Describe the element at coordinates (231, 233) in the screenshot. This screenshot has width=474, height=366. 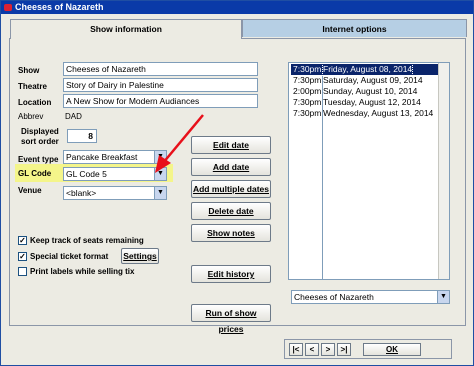
I see `show-notes-button: Show notes` at that location.